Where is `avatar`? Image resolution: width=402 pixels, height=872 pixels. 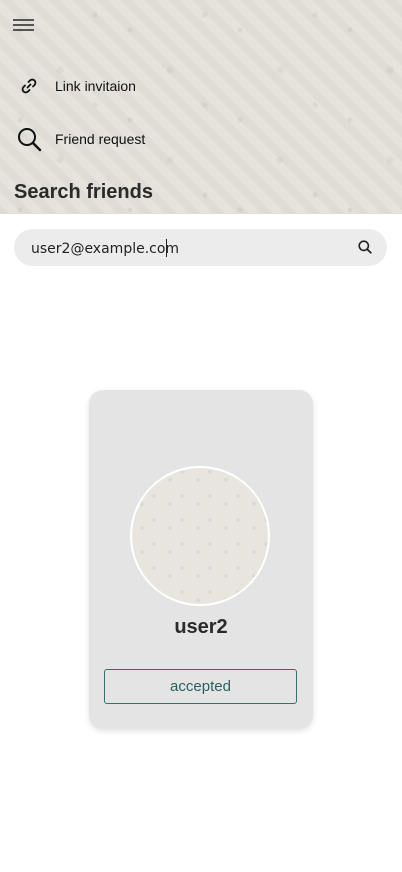
avatar is located at coordinates (200, 536).